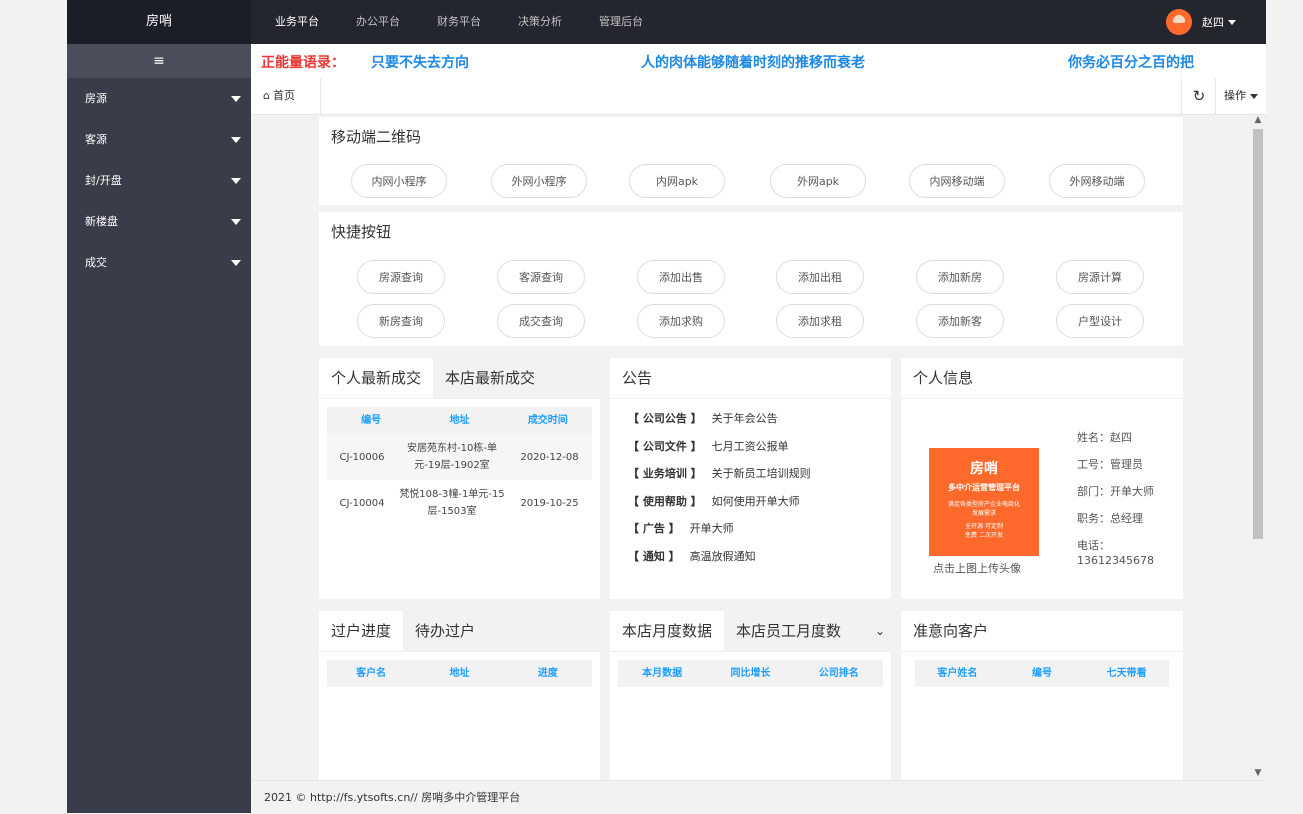 The width and height of the screenshot is (1303, 814). I want to click on quick-button: 房源计算, so click(1100, 277).